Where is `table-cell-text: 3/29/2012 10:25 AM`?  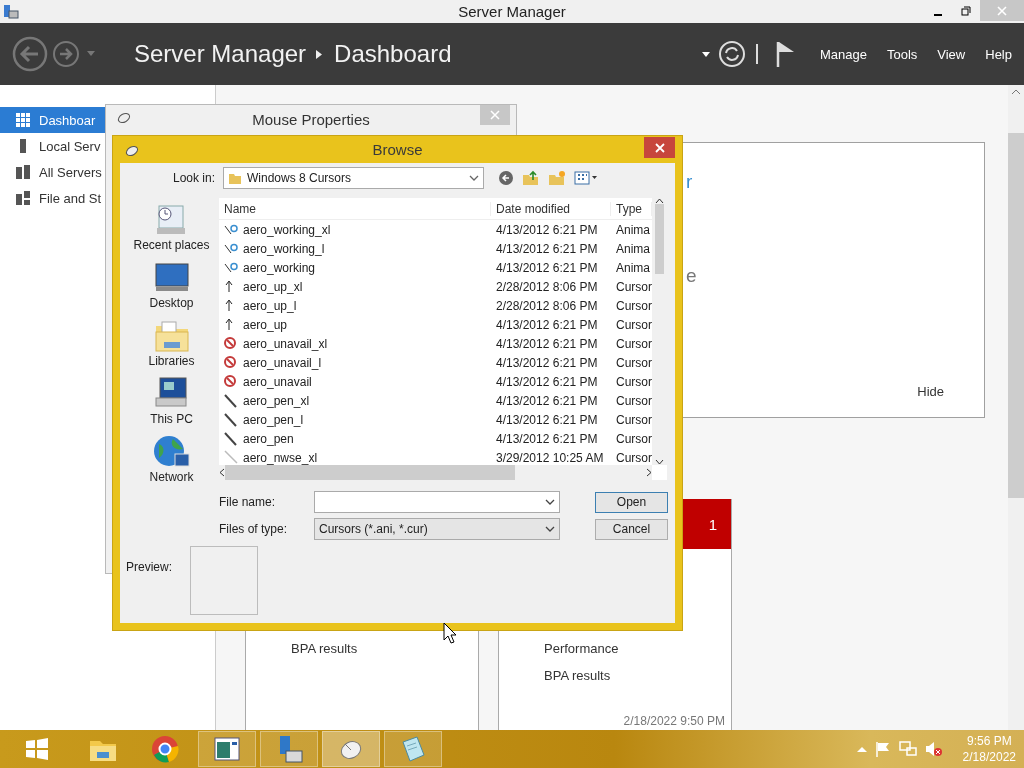 table-cell-text: 3/29/2012 10:25 AM is located at coordinates (550, 457).